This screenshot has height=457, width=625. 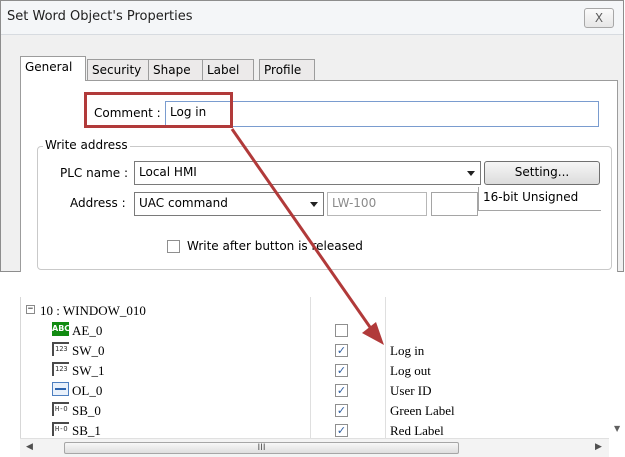 I want to click on callout-arrow, so click(x=307, y=236).